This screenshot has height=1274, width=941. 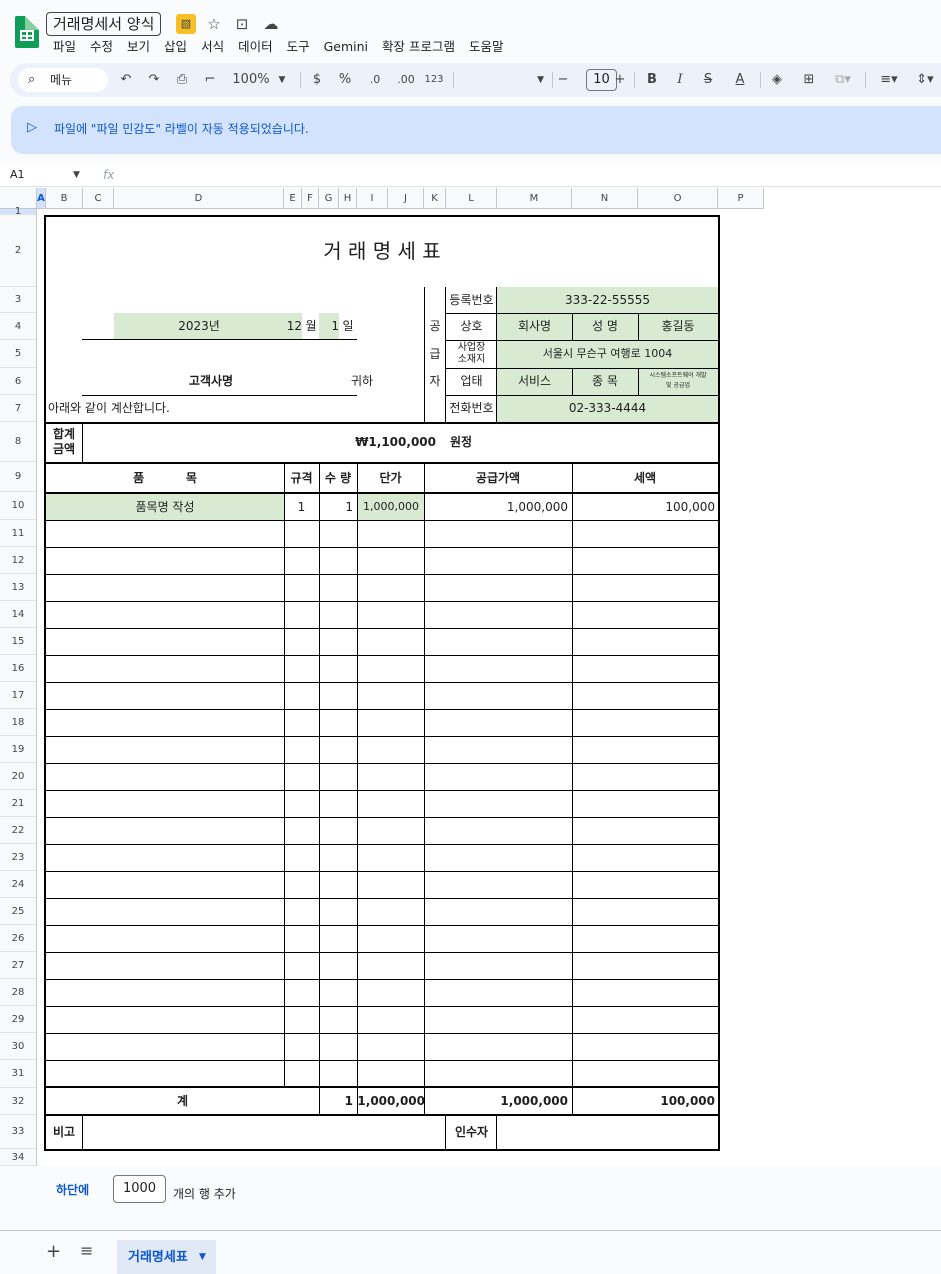 What do you see at coordinates (708, 80) in the screenshot?
I see `strikethrough-button: S` at bounding box center [708, 80].